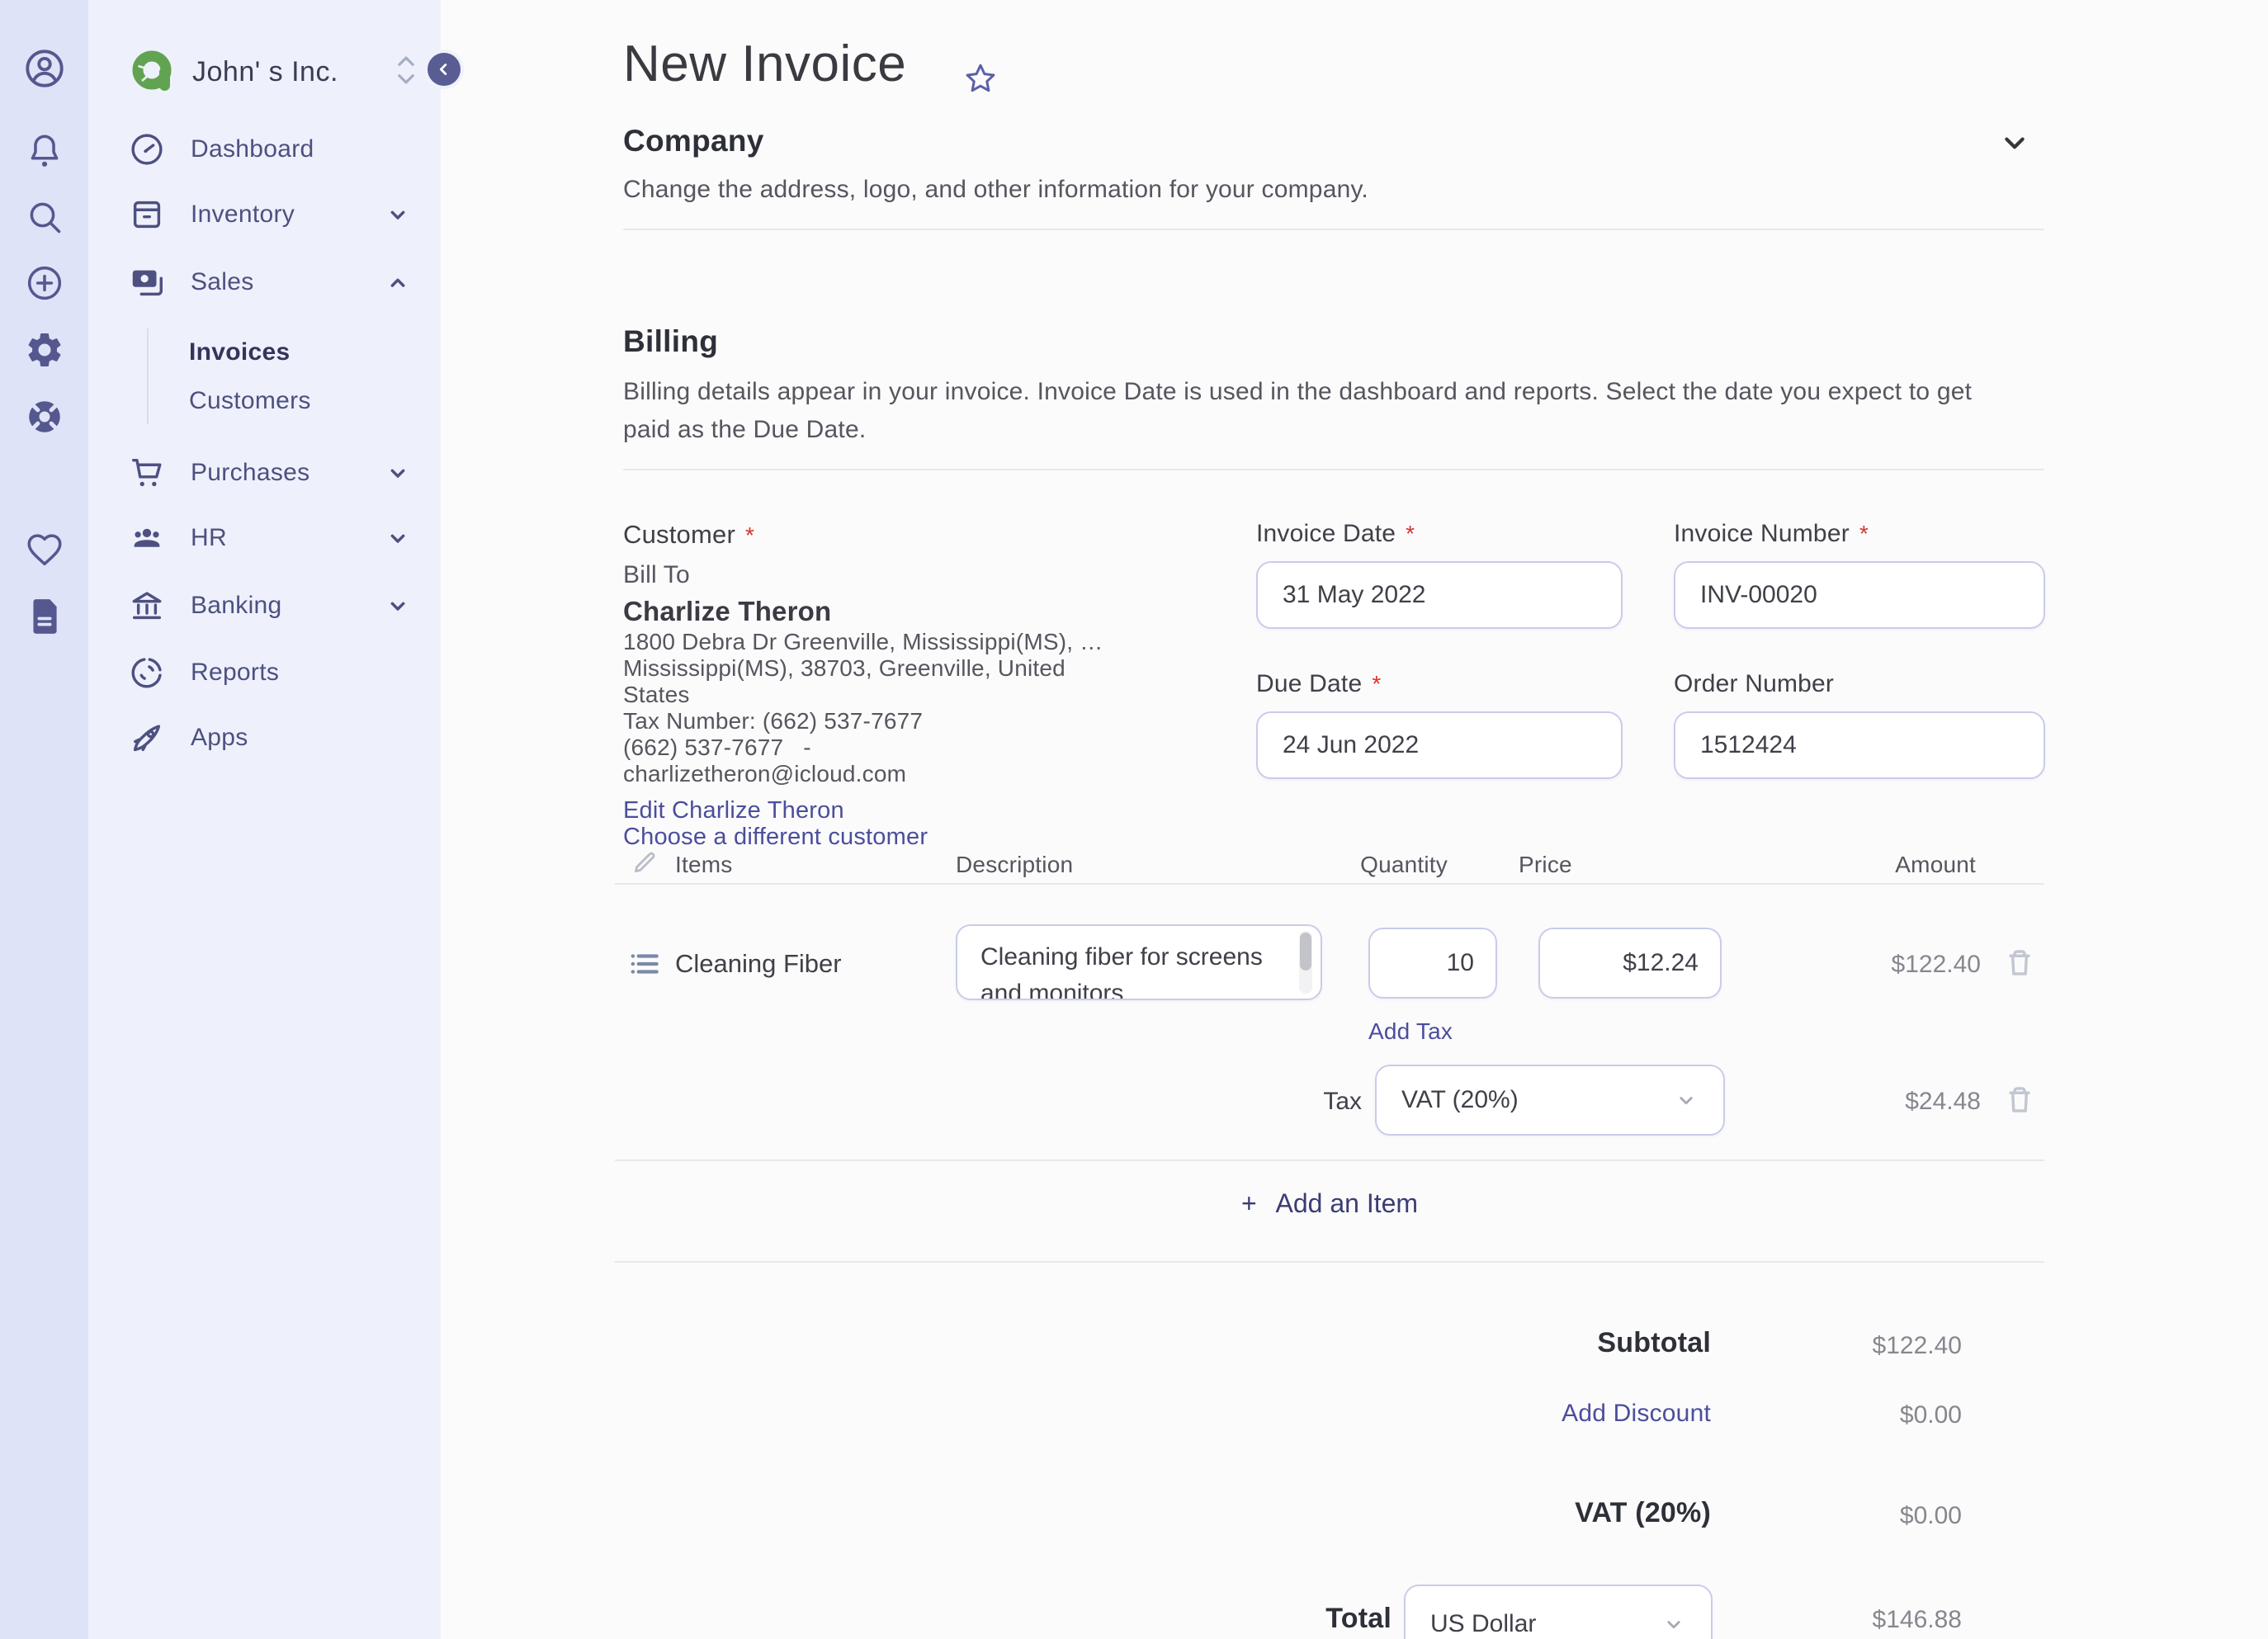  Describe the element at coordinates (219, 737) in the screenshot. I see `sidebar-item-label: Apps` at that location.